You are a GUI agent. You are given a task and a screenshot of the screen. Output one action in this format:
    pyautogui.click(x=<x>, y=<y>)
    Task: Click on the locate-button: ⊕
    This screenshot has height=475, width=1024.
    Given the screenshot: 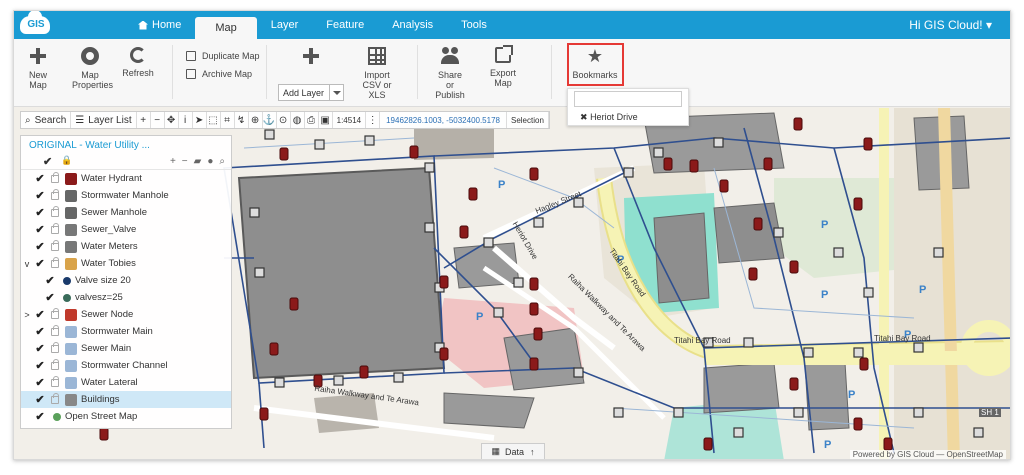 What is the action you would take?
    pyautogui.click(x=256, y=120)
    